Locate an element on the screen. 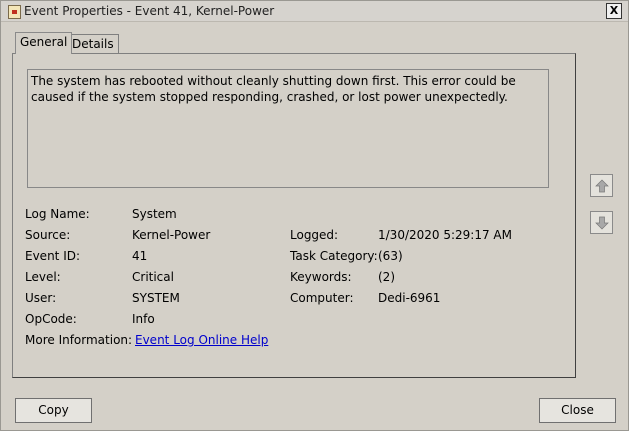 This screenshot has height=431, width=629. close-button: Close is located at coordinates (577, 410).